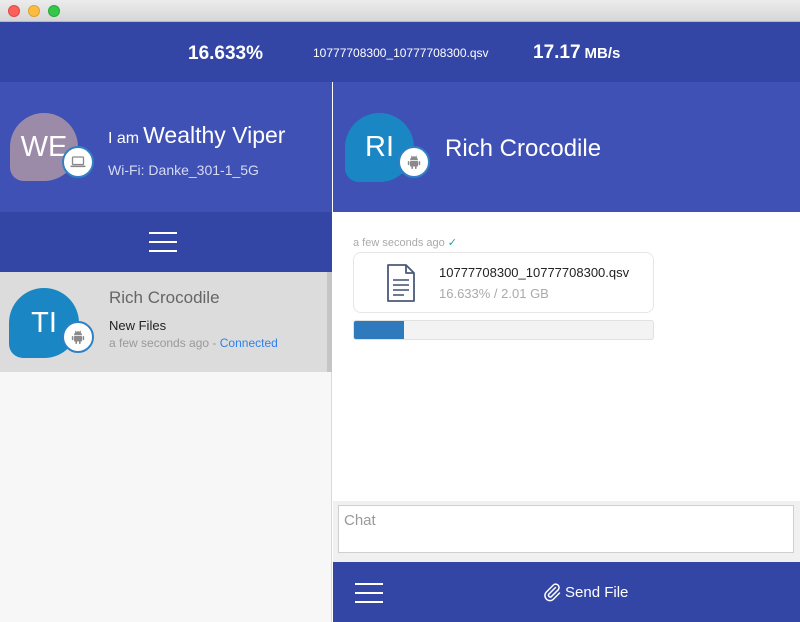 The image size is (800, 622). I want to click on transfer-speed-value: 17.17, so click(557, 52).